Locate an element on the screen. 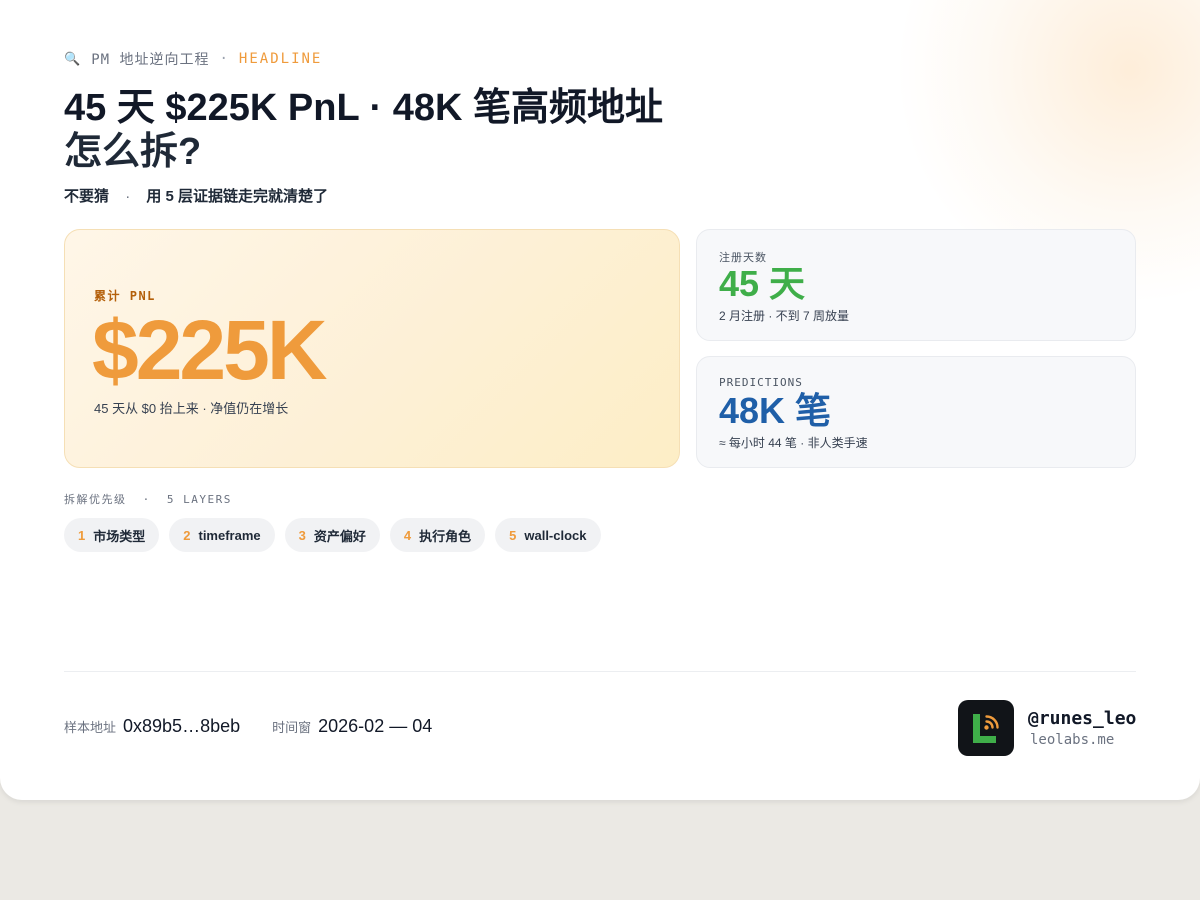  stat-days-note: 2 月注册 · 不到 7 周放量 is located at coordinates (784, 316).